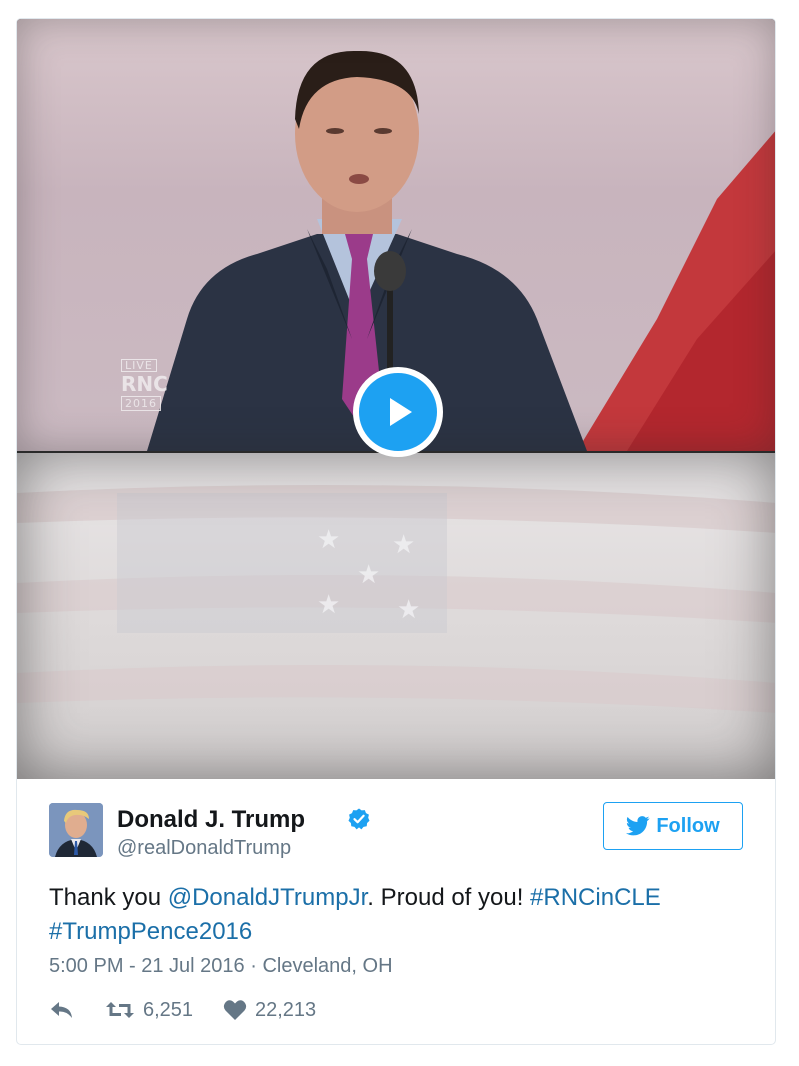 The width and height of the screenshot is (799, 1066). I want to click on avatar-photo, so click(76, 830).